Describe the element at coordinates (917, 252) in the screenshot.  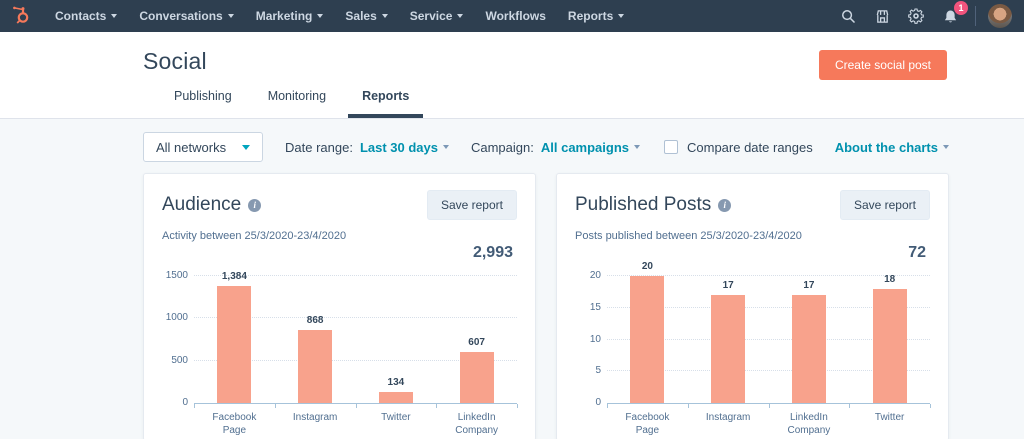
I see `card-total-value: 72` at that location.